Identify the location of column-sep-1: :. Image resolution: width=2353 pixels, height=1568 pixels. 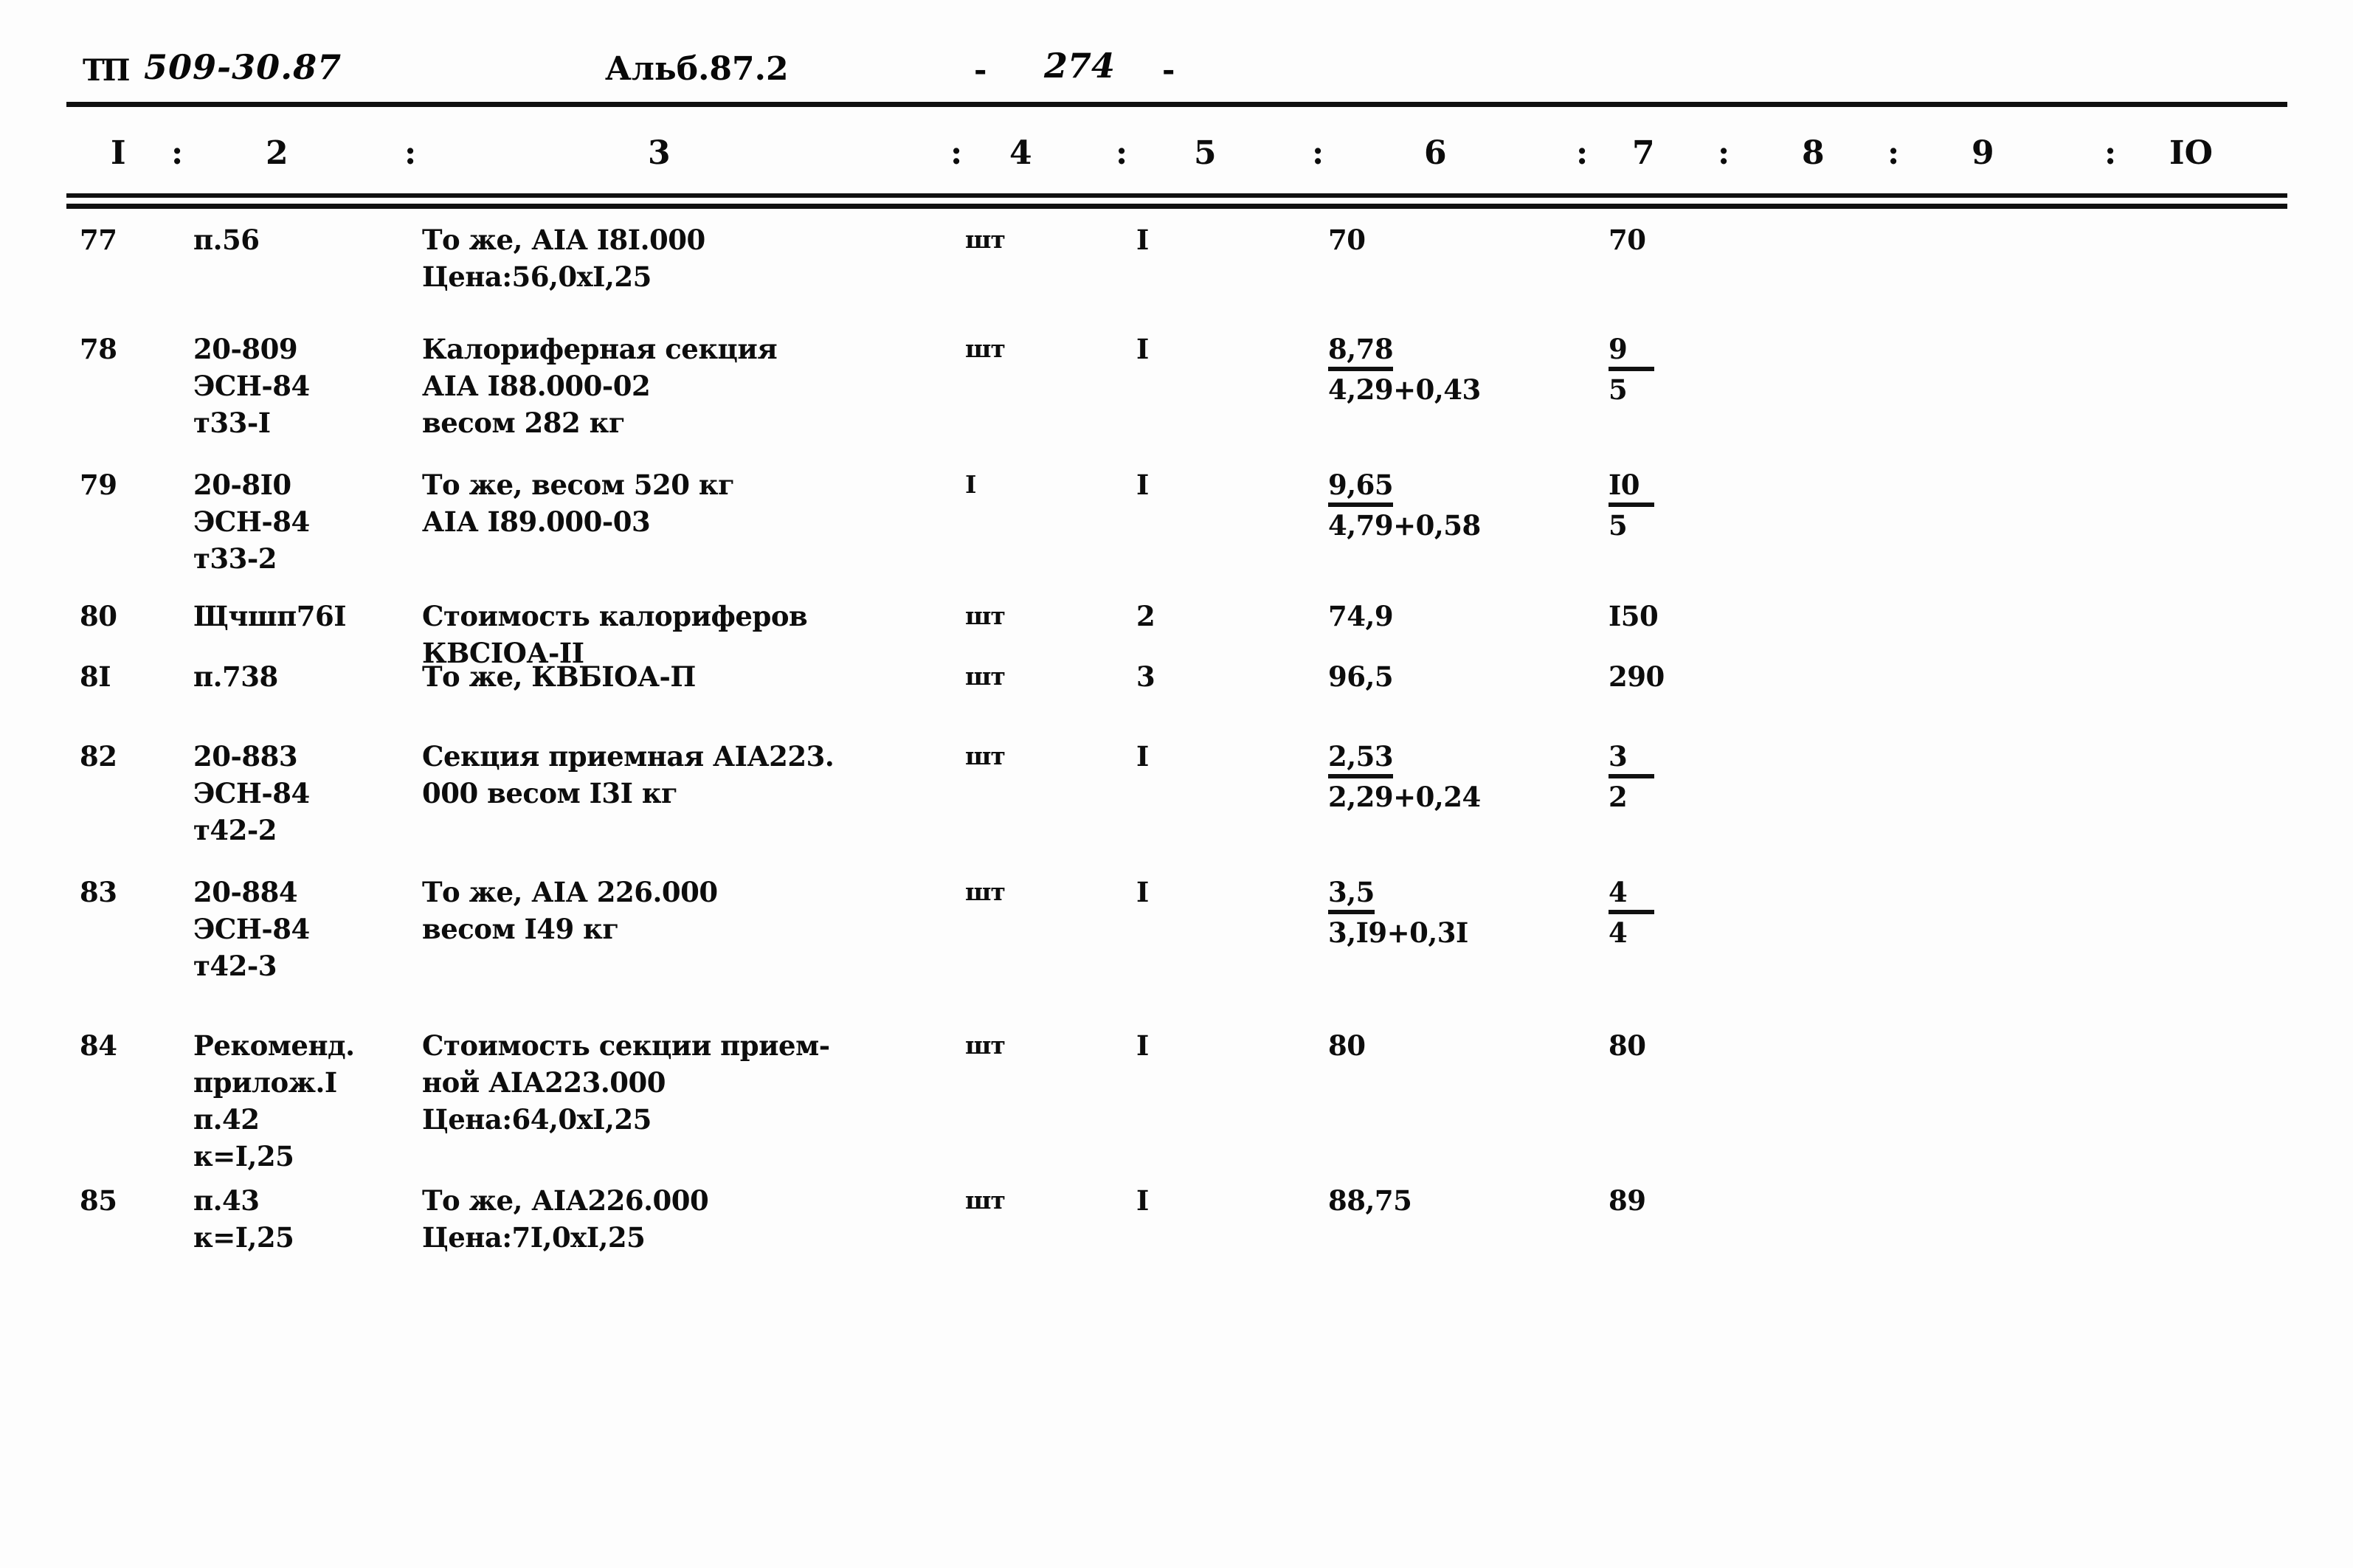
(177, 153).